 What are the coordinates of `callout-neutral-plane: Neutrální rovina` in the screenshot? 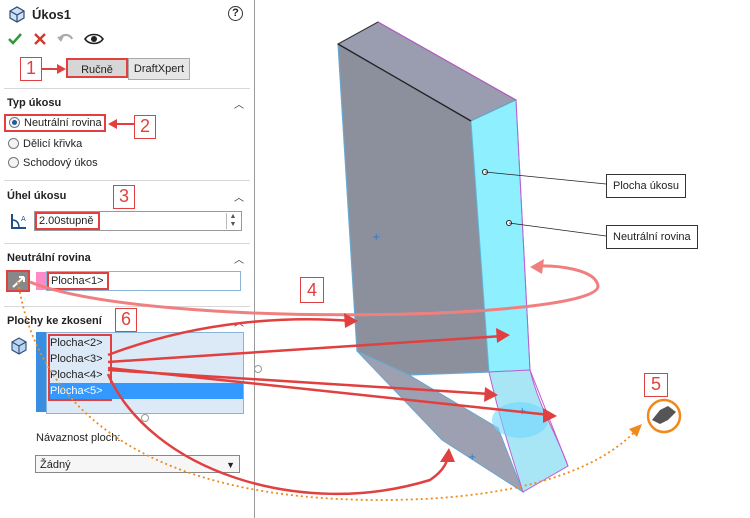 It's located at (652, 237).